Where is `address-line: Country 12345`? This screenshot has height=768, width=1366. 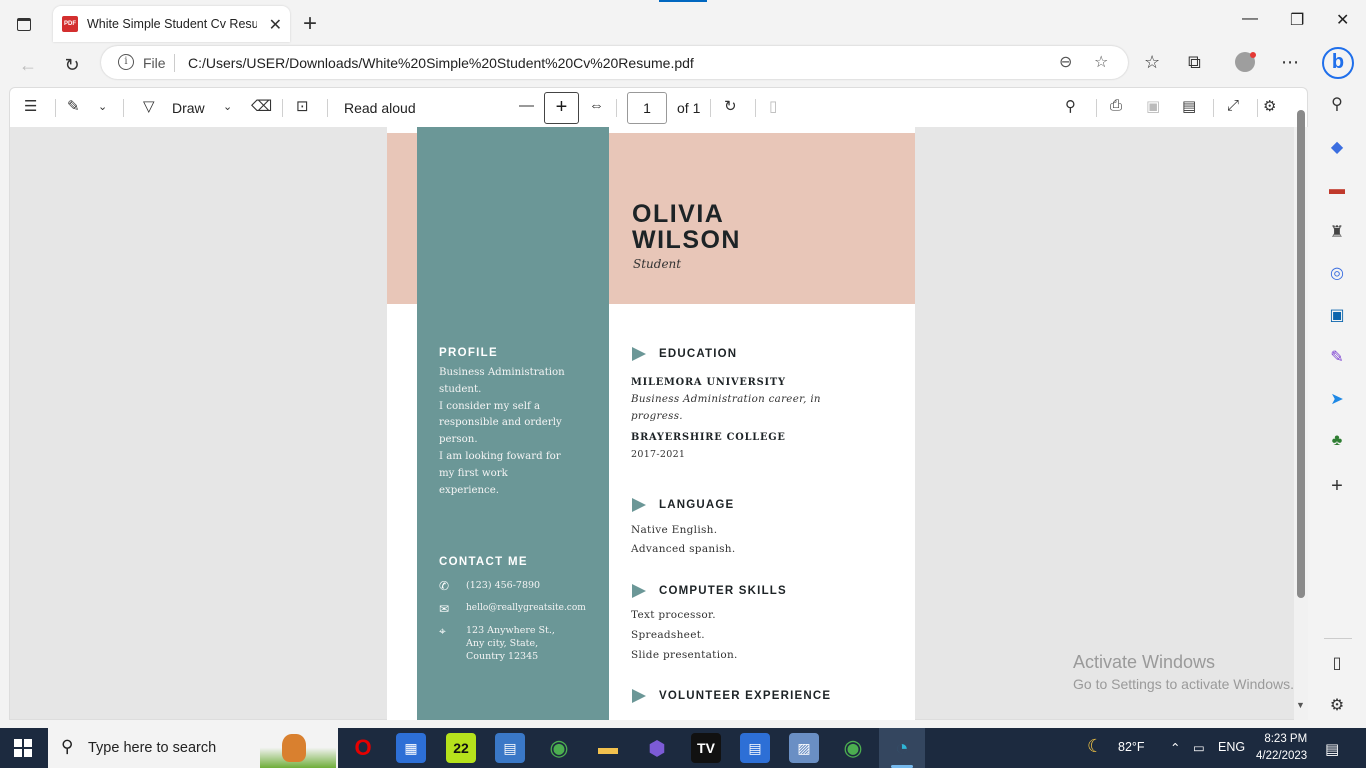
address-line: Country 12345 is located at coordinates (502, 656).